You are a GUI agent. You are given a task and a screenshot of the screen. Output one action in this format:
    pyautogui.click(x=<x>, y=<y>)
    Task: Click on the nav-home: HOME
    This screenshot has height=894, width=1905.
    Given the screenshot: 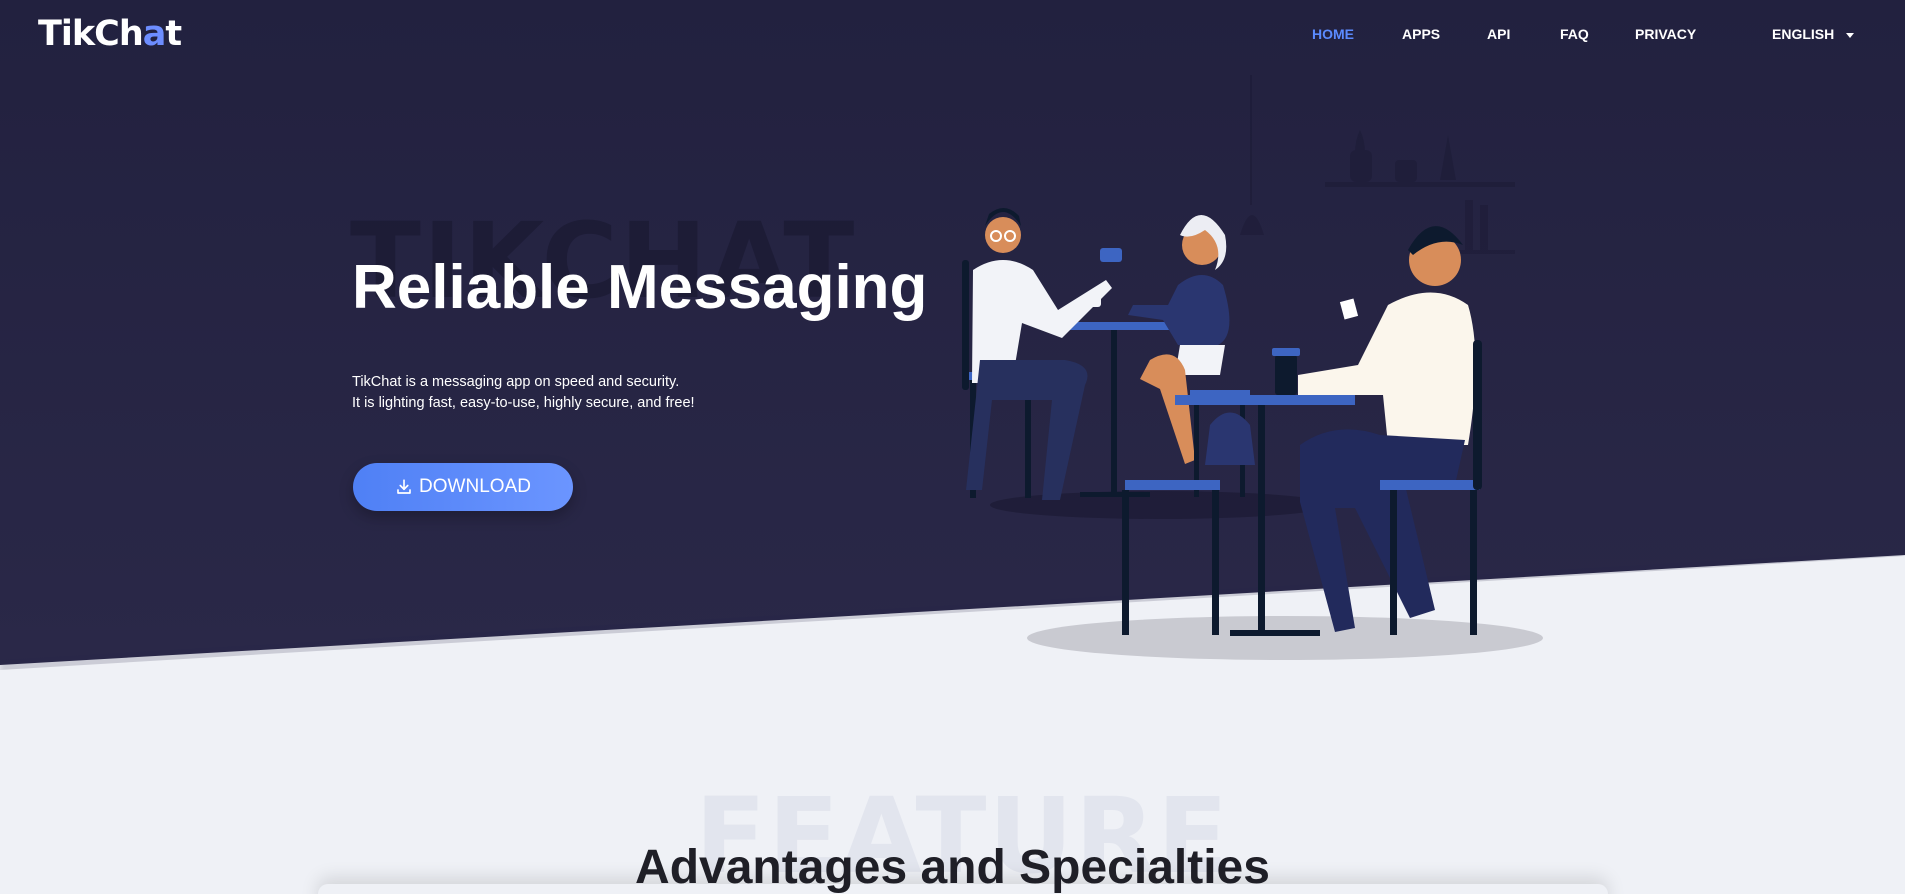 What is the action you would take?
    pyautogui.click(x=1333, y=34)
    